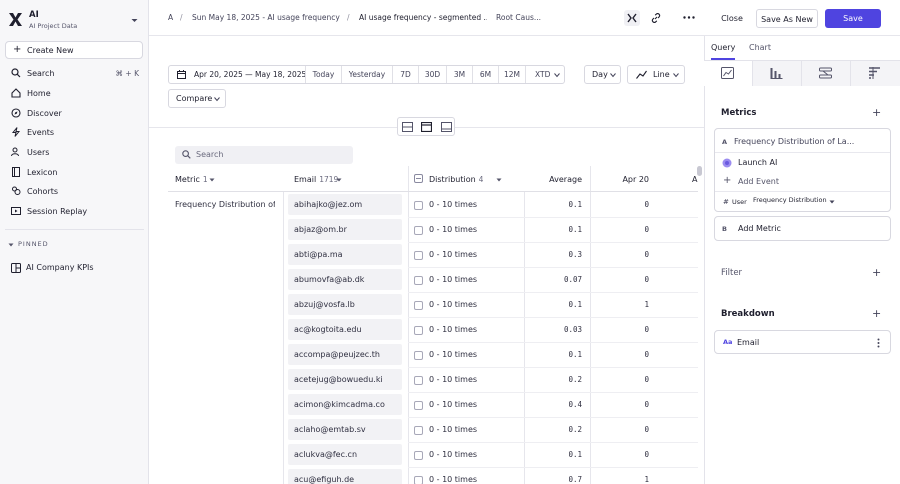 The width and height of the screenshot is (900, 484). I want to click on column-header-next-date: A, so click(694, 179).